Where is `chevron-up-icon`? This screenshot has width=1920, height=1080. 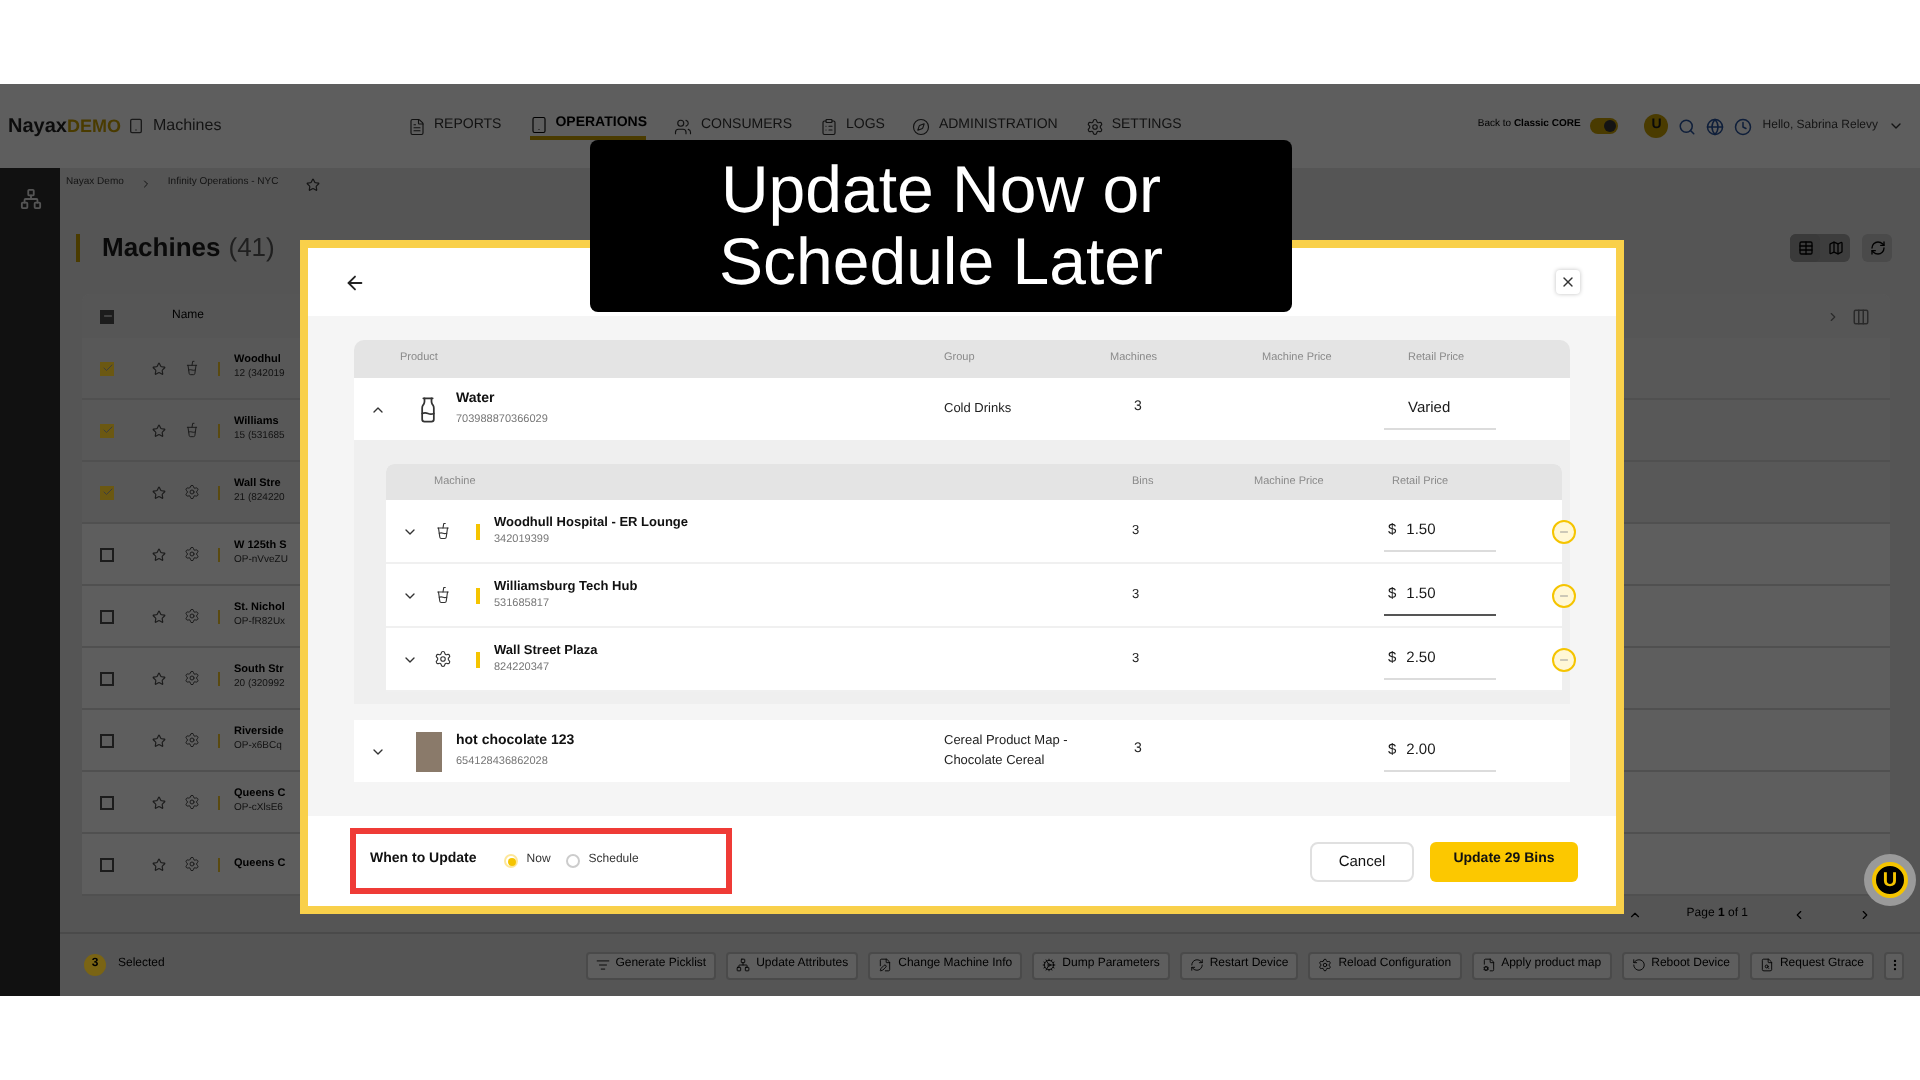 chevron-up-icon is located at coordinates (1635, 914).